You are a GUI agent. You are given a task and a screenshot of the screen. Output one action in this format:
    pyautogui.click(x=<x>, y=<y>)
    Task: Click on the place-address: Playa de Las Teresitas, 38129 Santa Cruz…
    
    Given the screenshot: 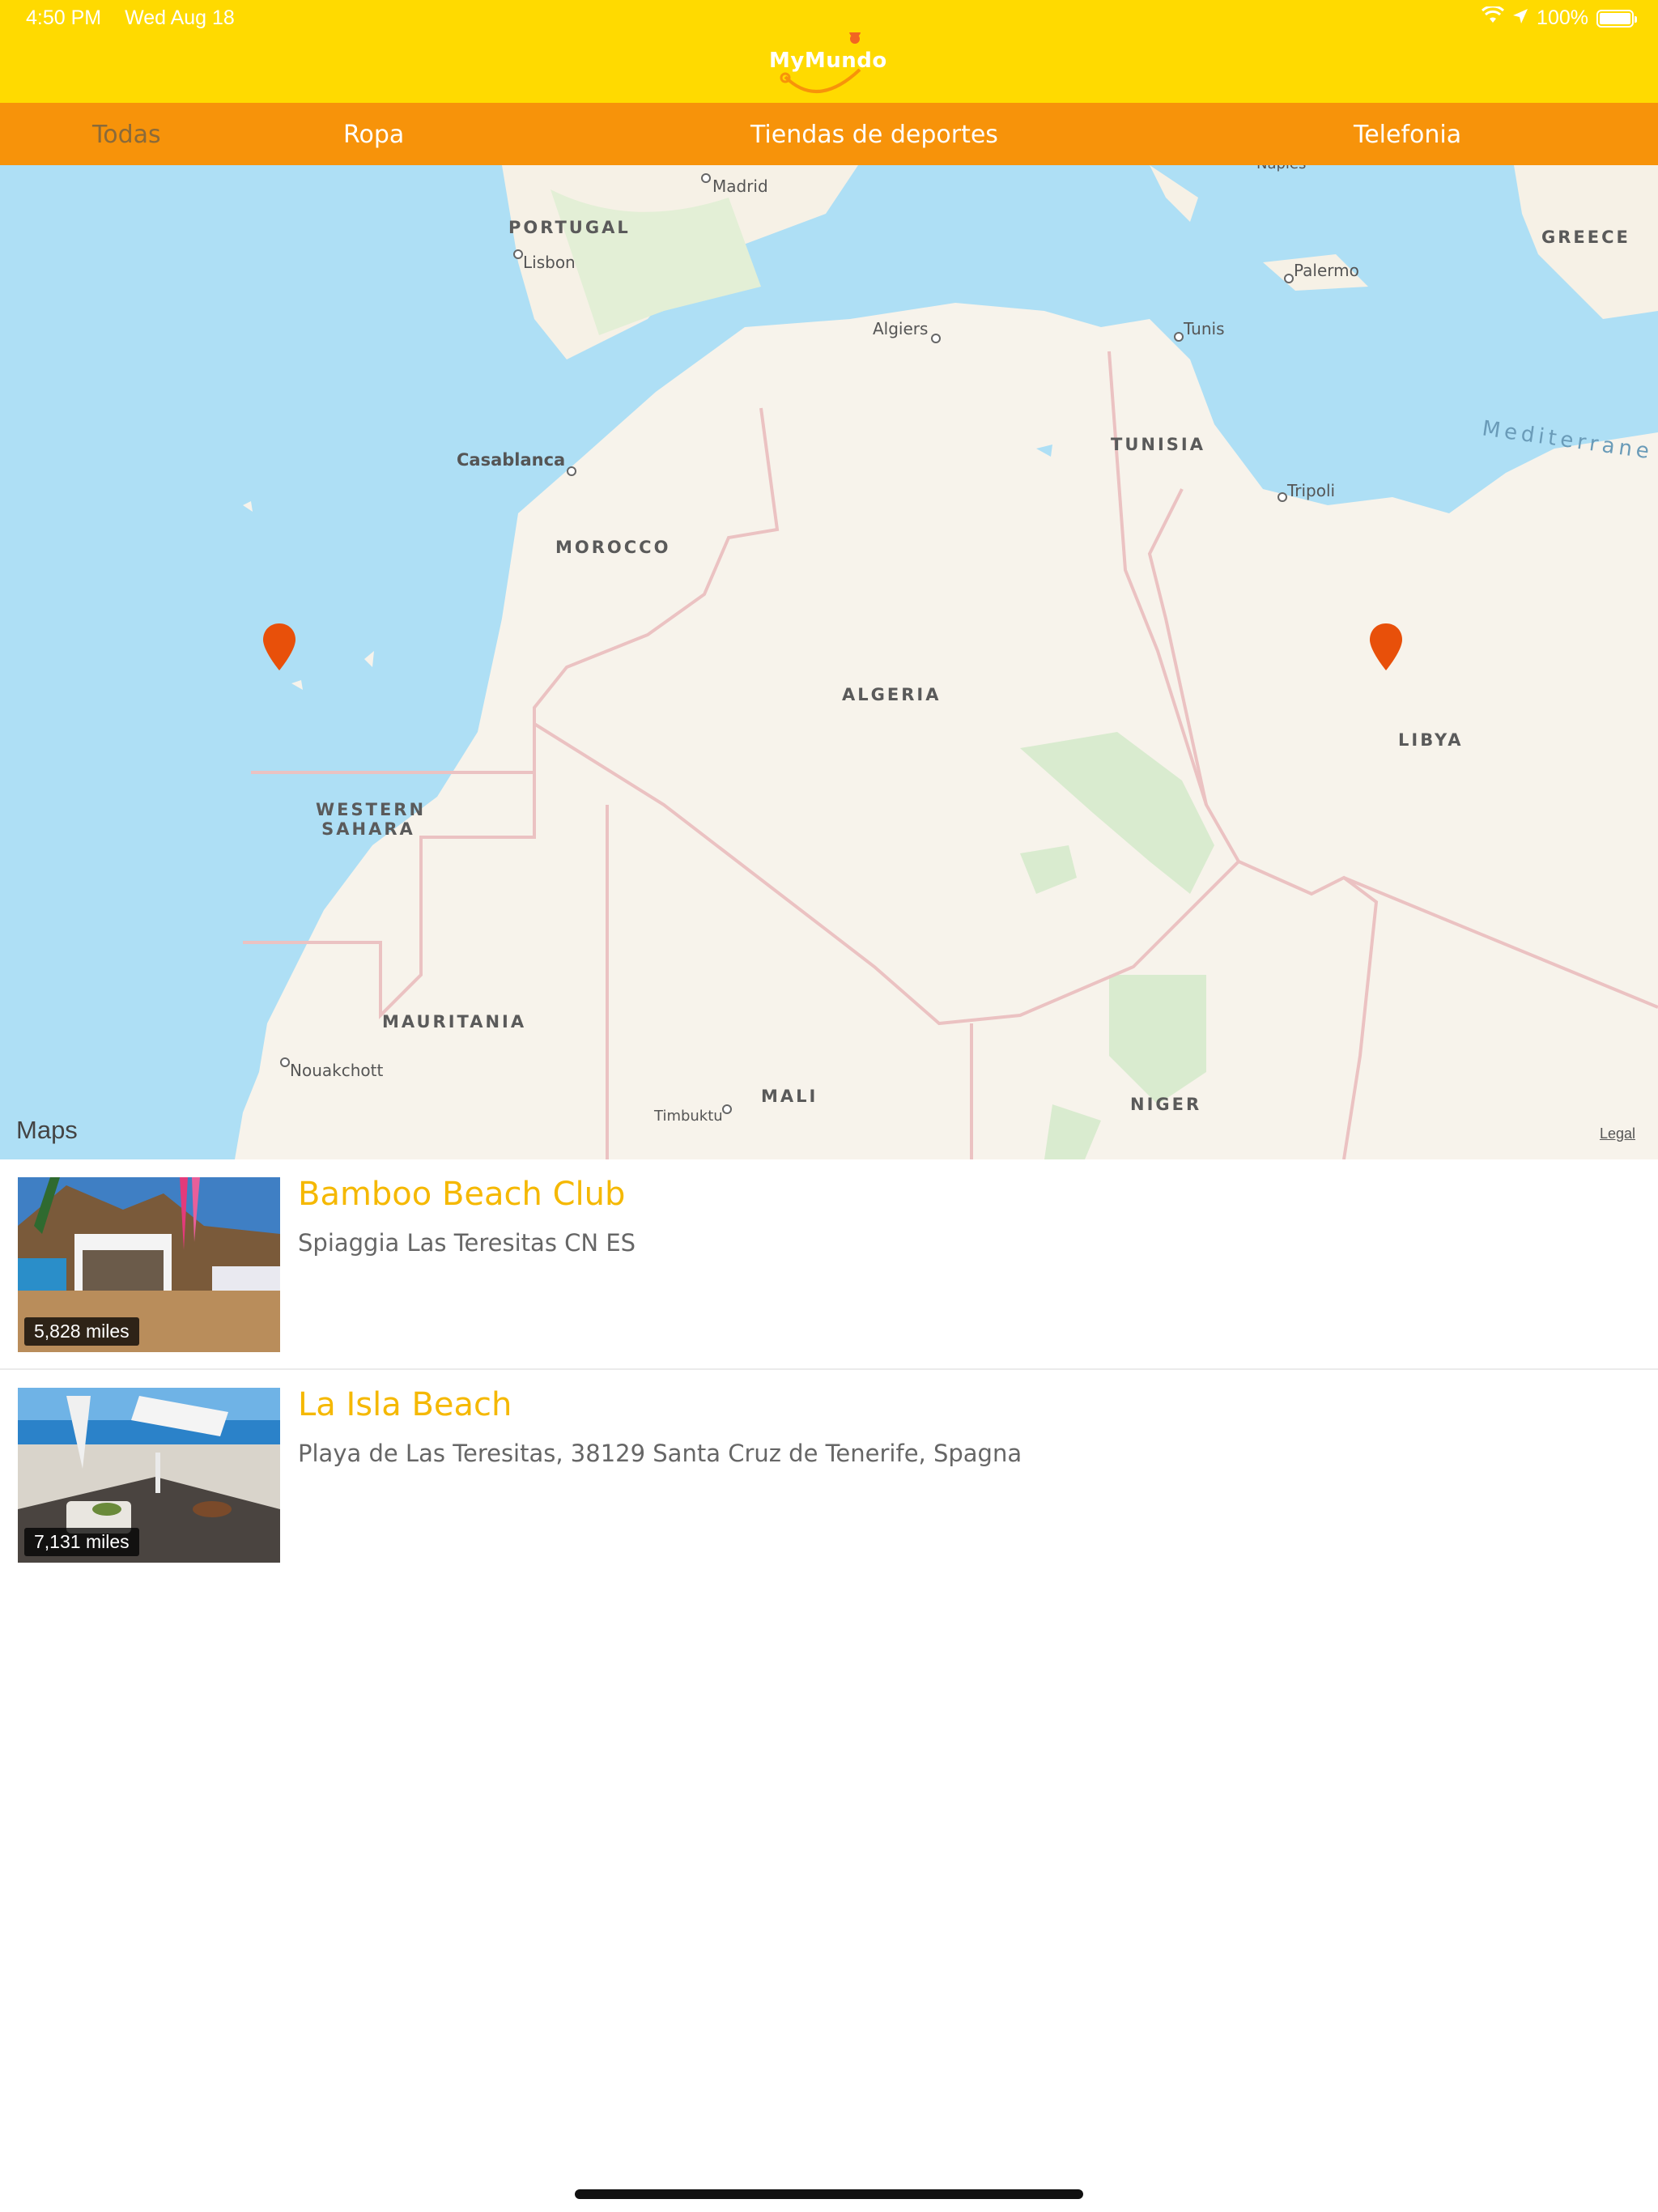 What is the action you would take?
    pyautogui.click(x=660, y=1454)
    